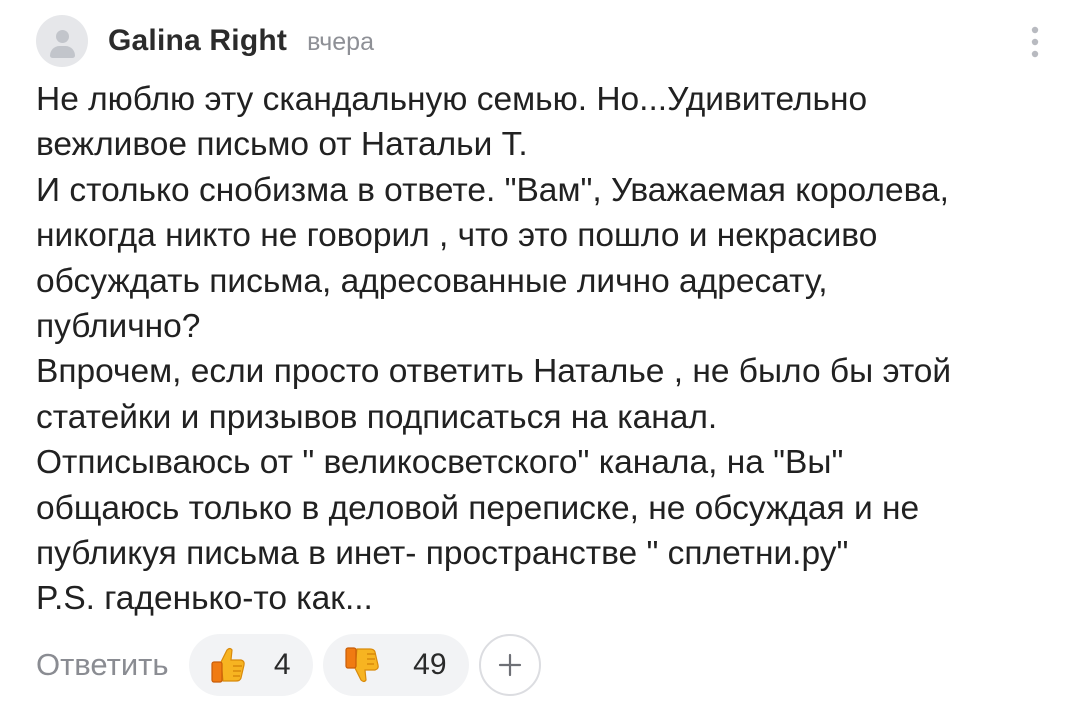  I want to click on comment-header: Galina Right вчера, so click(205, 41).